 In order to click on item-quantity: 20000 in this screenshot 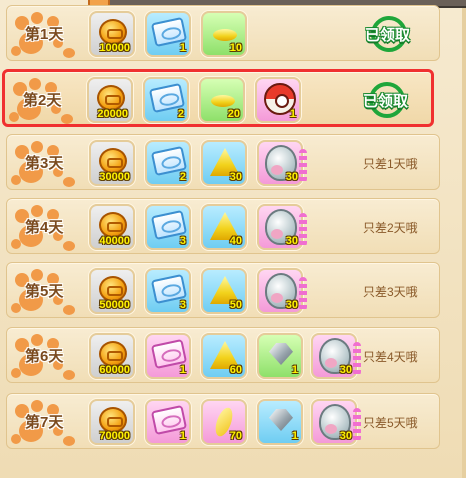, I will do `click(112, 114)`.